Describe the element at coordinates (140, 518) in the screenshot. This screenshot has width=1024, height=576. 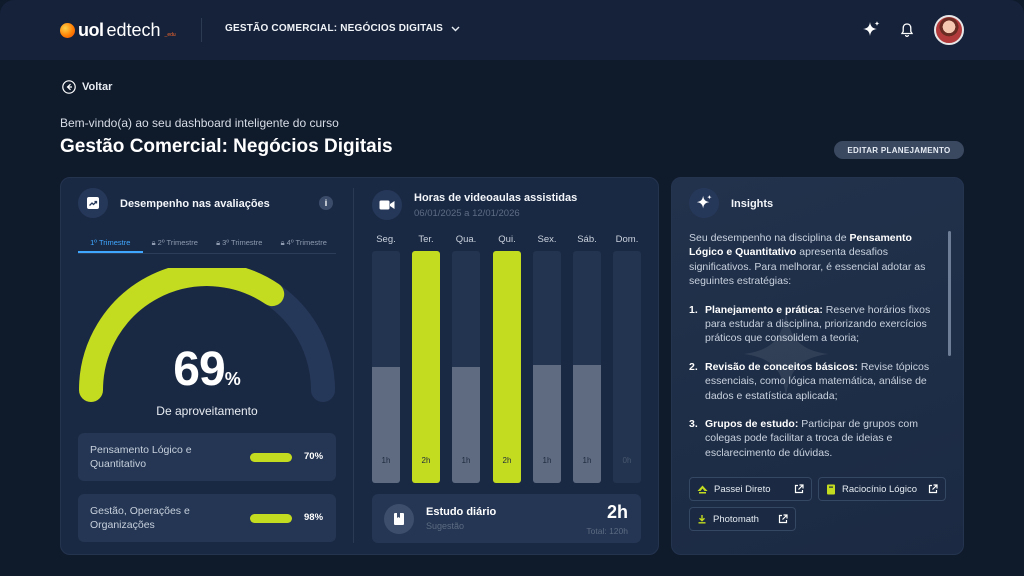
I see `subject-name: Gestão, Operações e Organizações` at that location.